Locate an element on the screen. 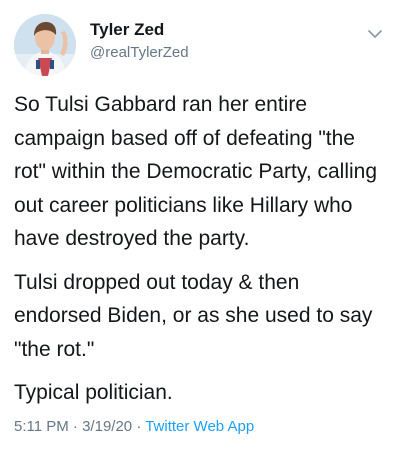 Image resolution: width=400 pixels, height=450 pixels. chevron-down-icon is located at coordinates (375, 32).